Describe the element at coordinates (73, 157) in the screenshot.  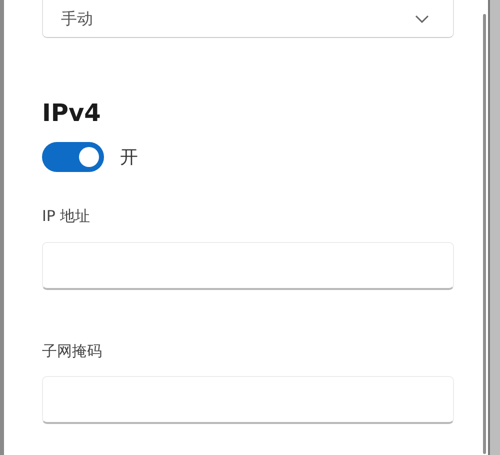
I see `toggle-switch` at that location.